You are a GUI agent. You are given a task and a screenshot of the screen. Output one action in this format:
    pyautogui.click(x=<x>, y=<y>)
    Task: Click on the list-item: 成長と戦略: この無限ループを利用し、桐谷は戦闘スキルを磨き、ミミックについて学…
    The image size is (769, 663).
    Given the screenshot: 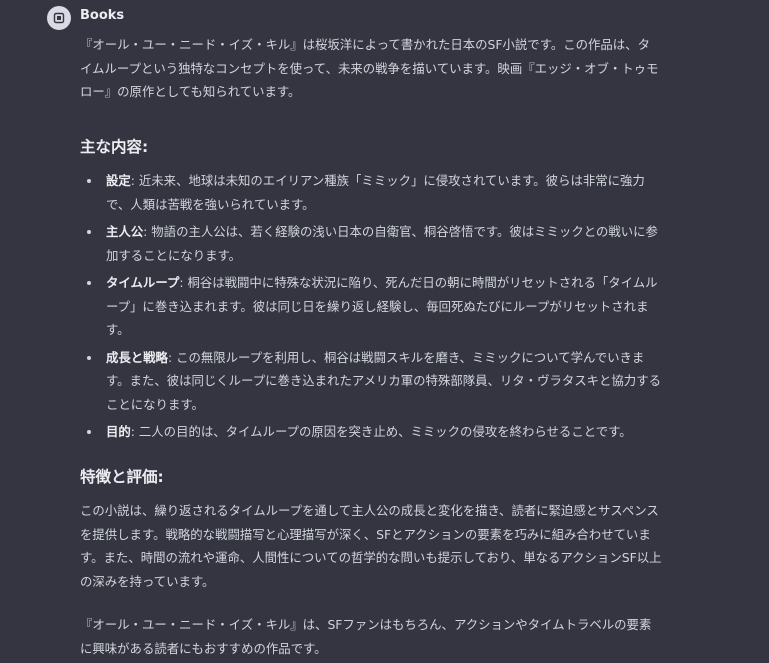 What is the action you would take?
    pyautogui.click(x=374, y=381)
    